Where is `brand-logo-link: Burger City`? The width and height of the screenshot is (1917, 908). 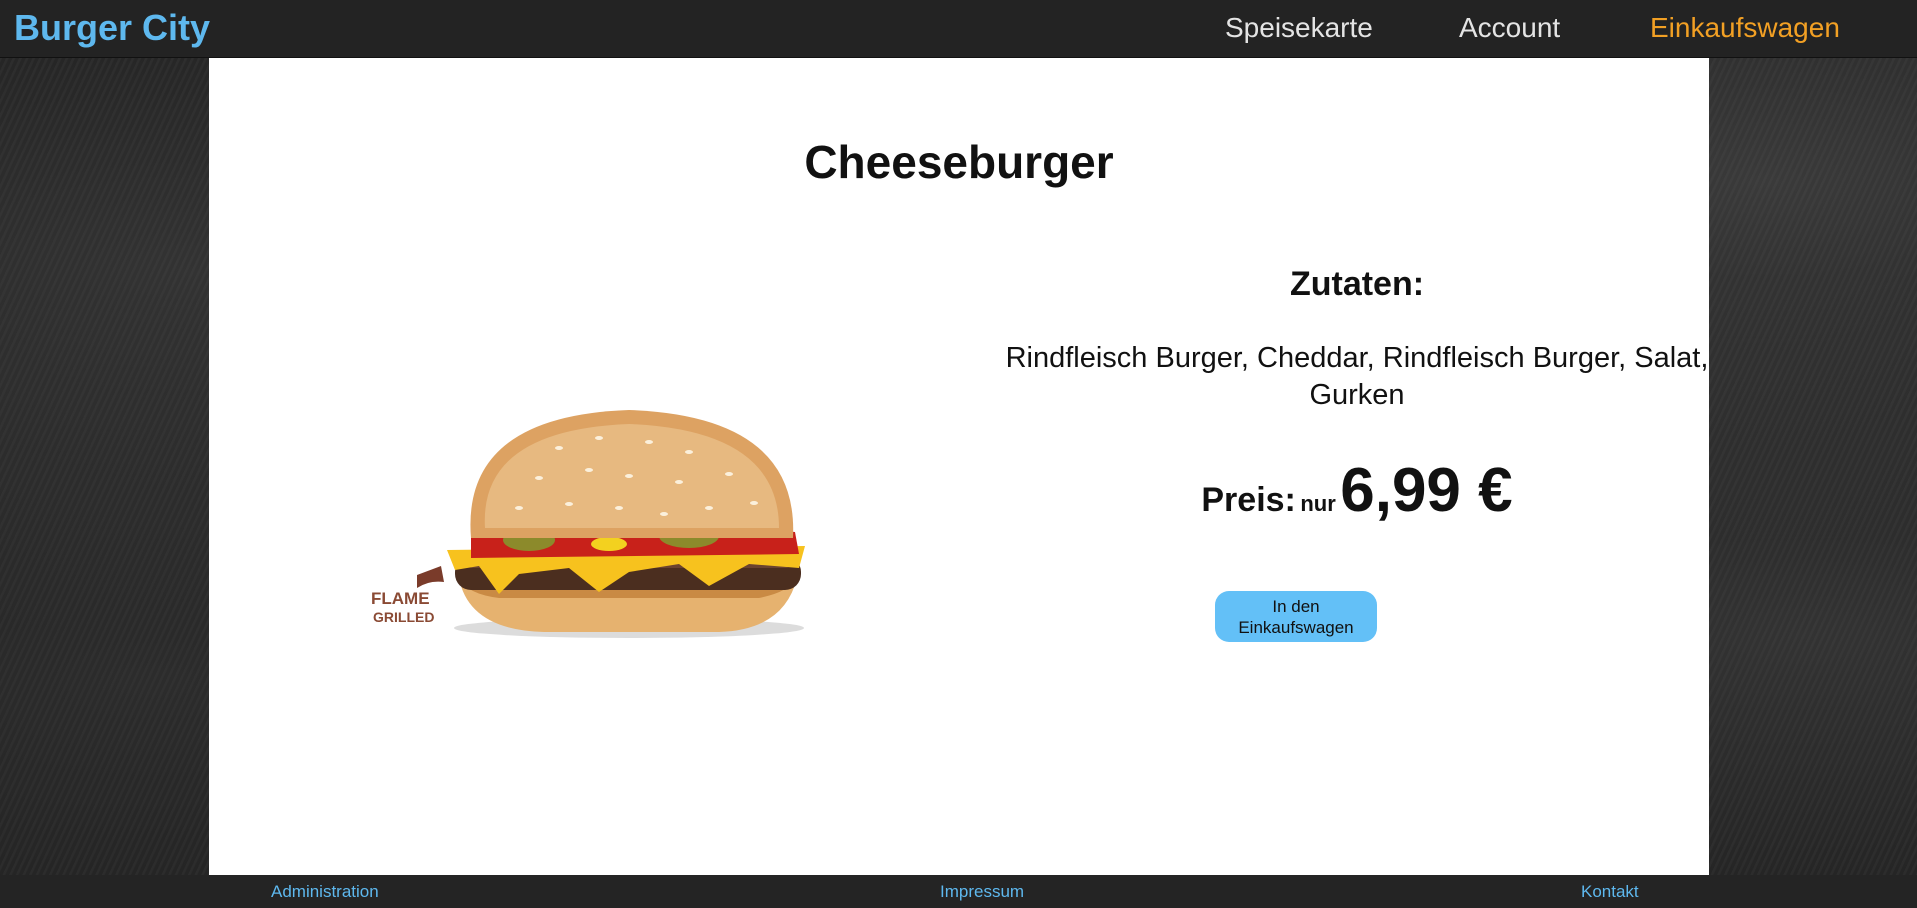 brand-logo-link: Burger City is located at coordinates (112, 28).